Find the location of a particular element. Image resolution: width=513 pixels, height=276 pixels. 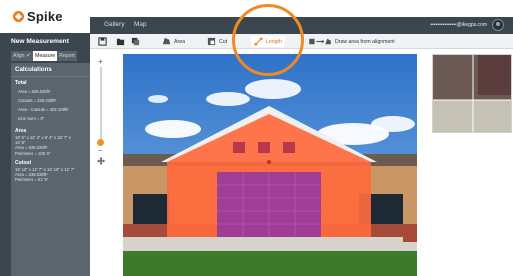

draw-from-alignment-label: Draw area from alignment is located at coordinates (365, 41).